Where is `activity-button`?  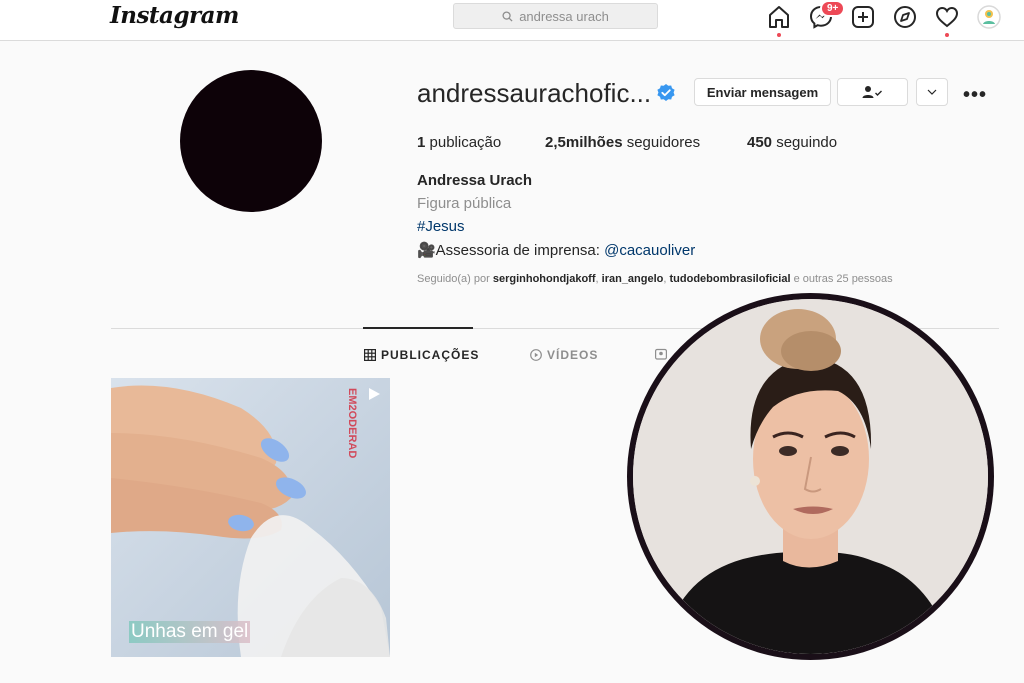
activity-button is located at coordinates (947, 20).